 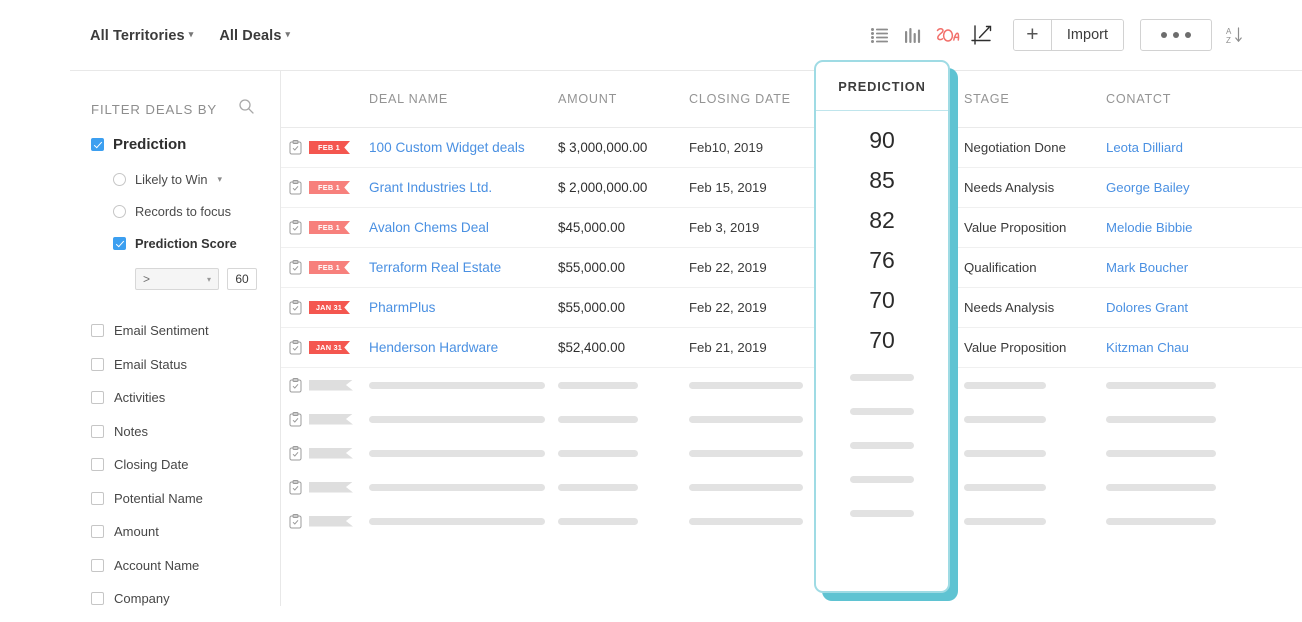 What do you see at coordinates (592, 307) in the screenshot?
I see `deal-amount: $55,000.00` at bounding box center [592, 307].